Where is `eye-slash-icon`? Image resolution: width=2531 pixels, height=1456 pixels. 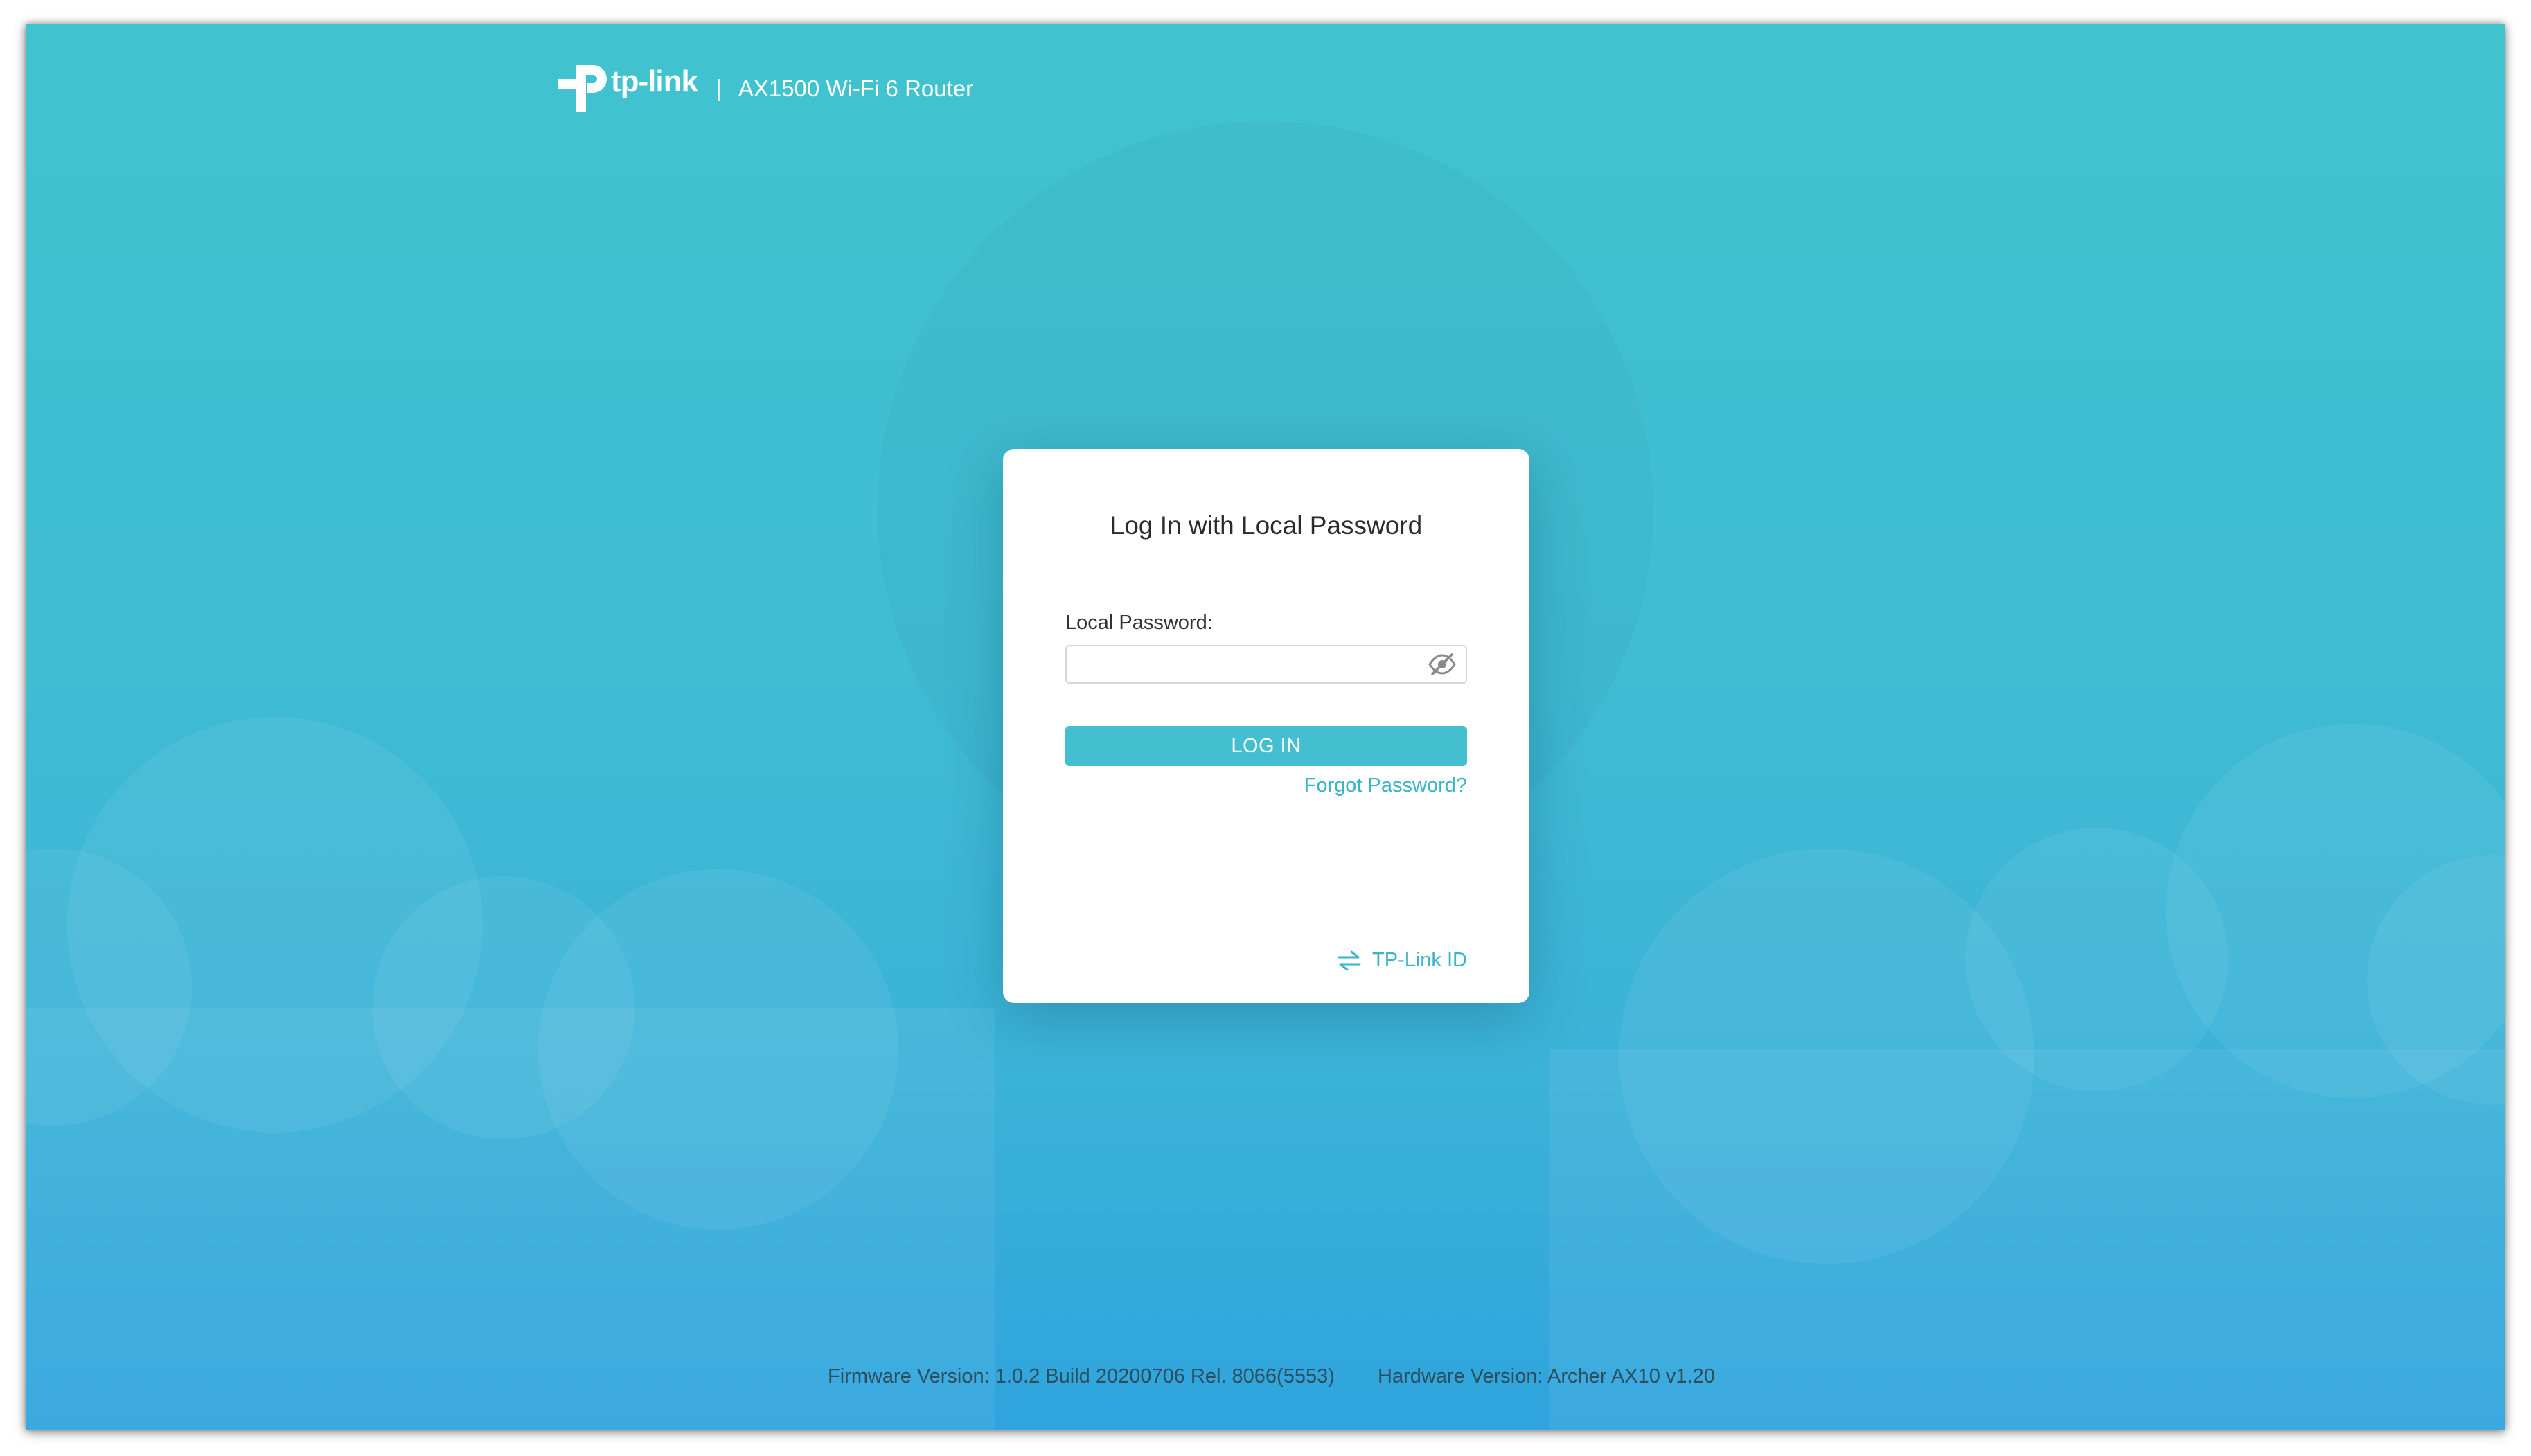
eye-slash-icon is located at coordinates (1442, 664).